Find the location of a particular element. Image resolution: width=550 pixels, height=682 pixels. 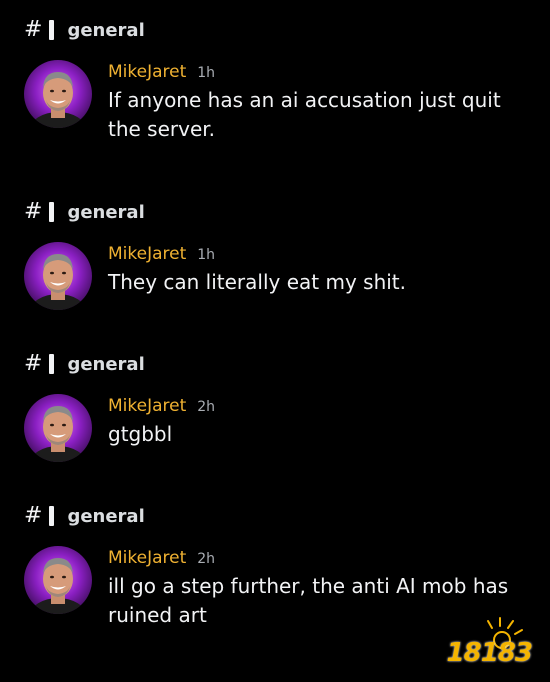

watermark-text: 18183 is located at coordinates (489, 653).